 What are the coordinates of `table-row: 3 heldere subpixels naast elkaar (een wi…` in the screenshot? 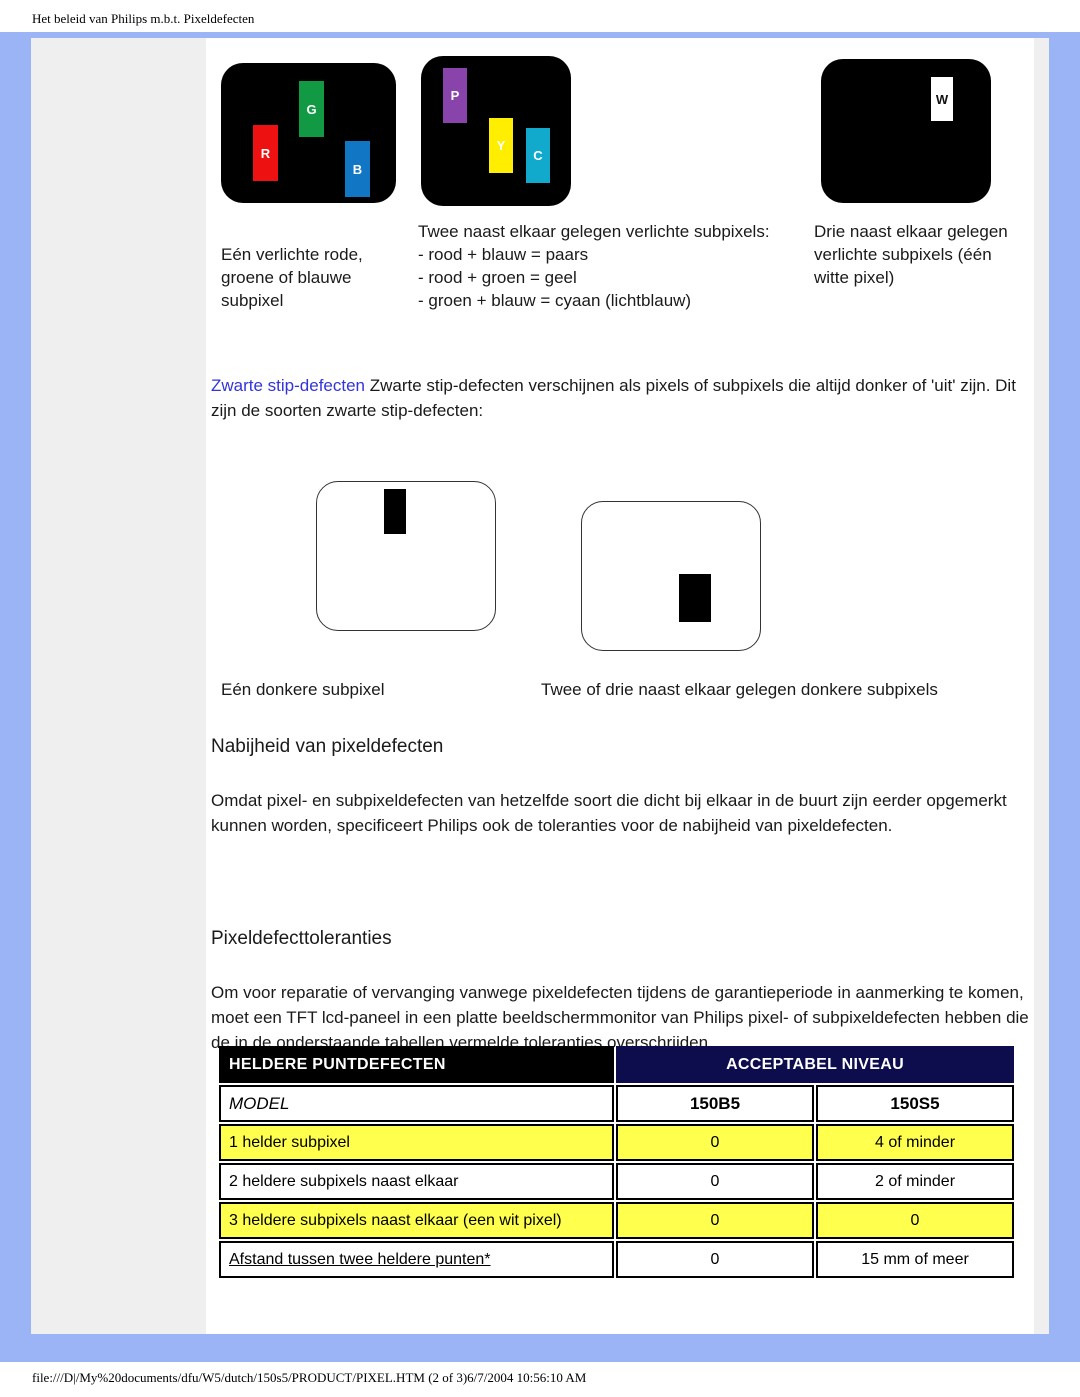 It's located at (617, 1220).